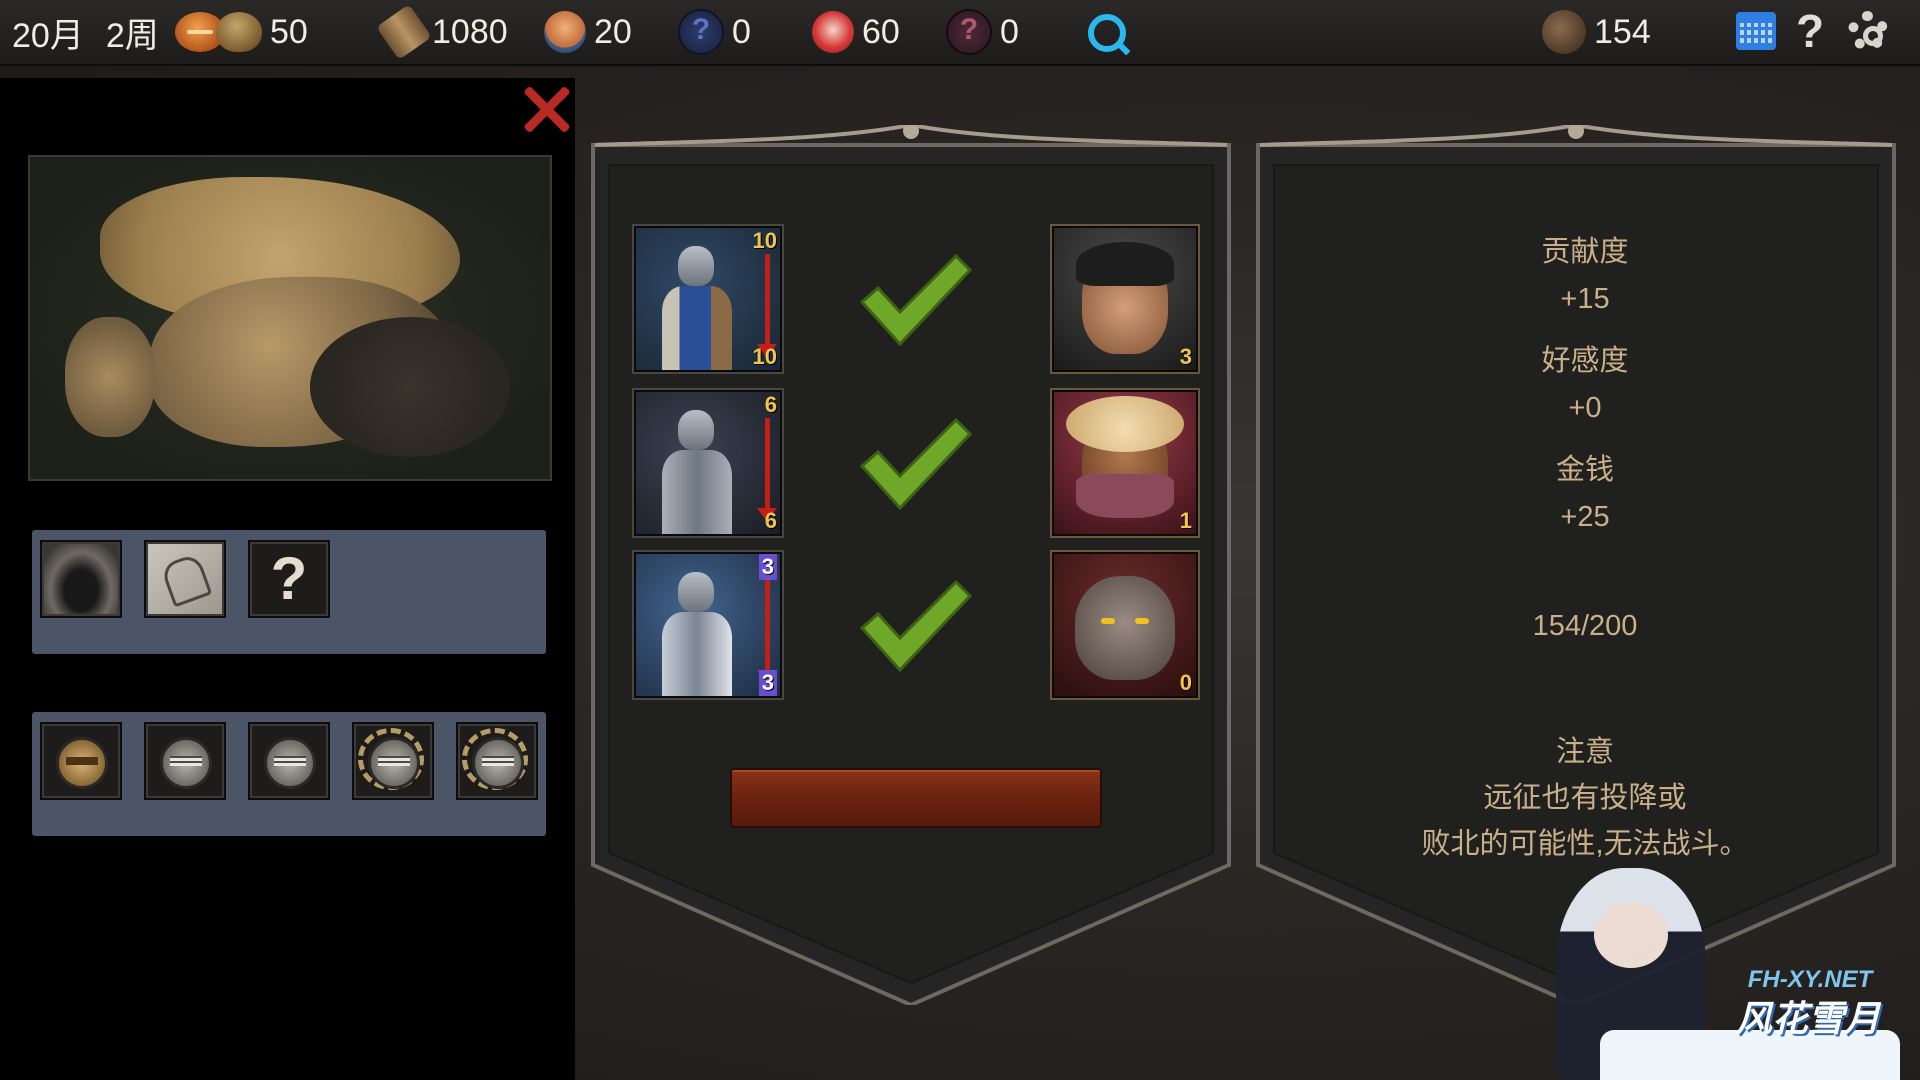 Image resolution: width=1920 pixels, height=1080 pixels. I want to click on rank-slot-strip, so click(289, 774).